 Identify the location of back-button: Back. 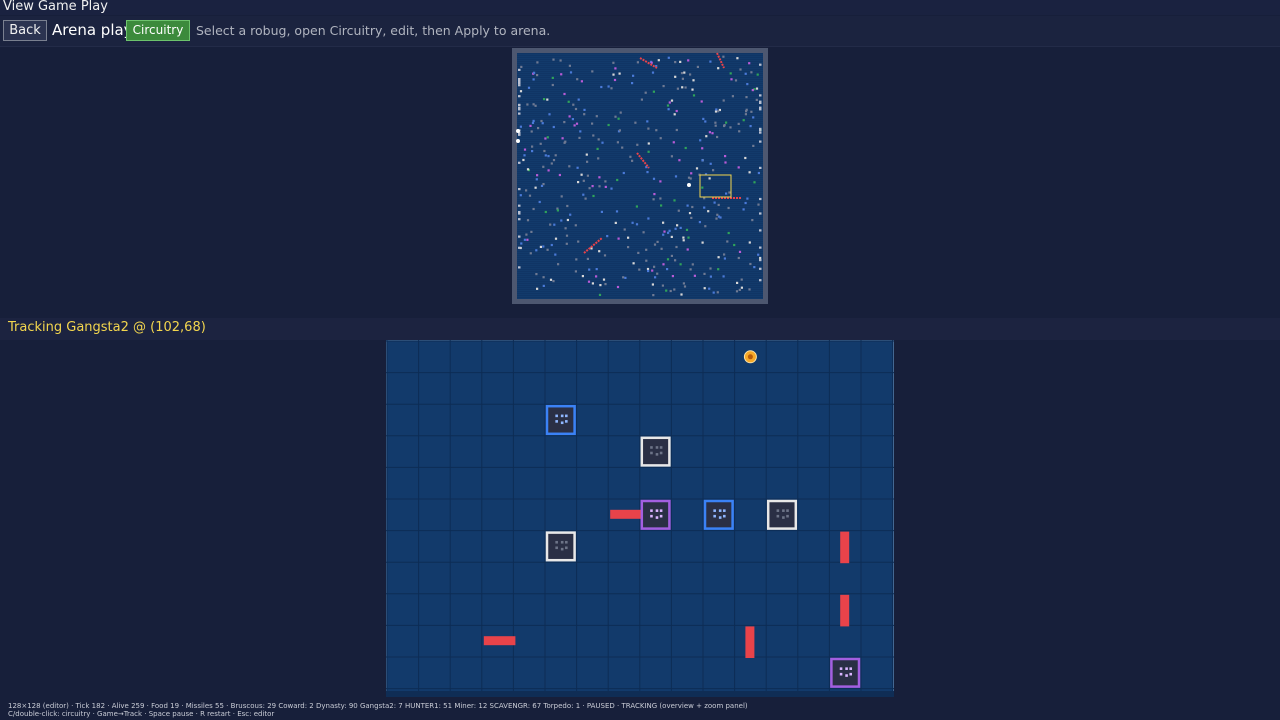
(25, 30).